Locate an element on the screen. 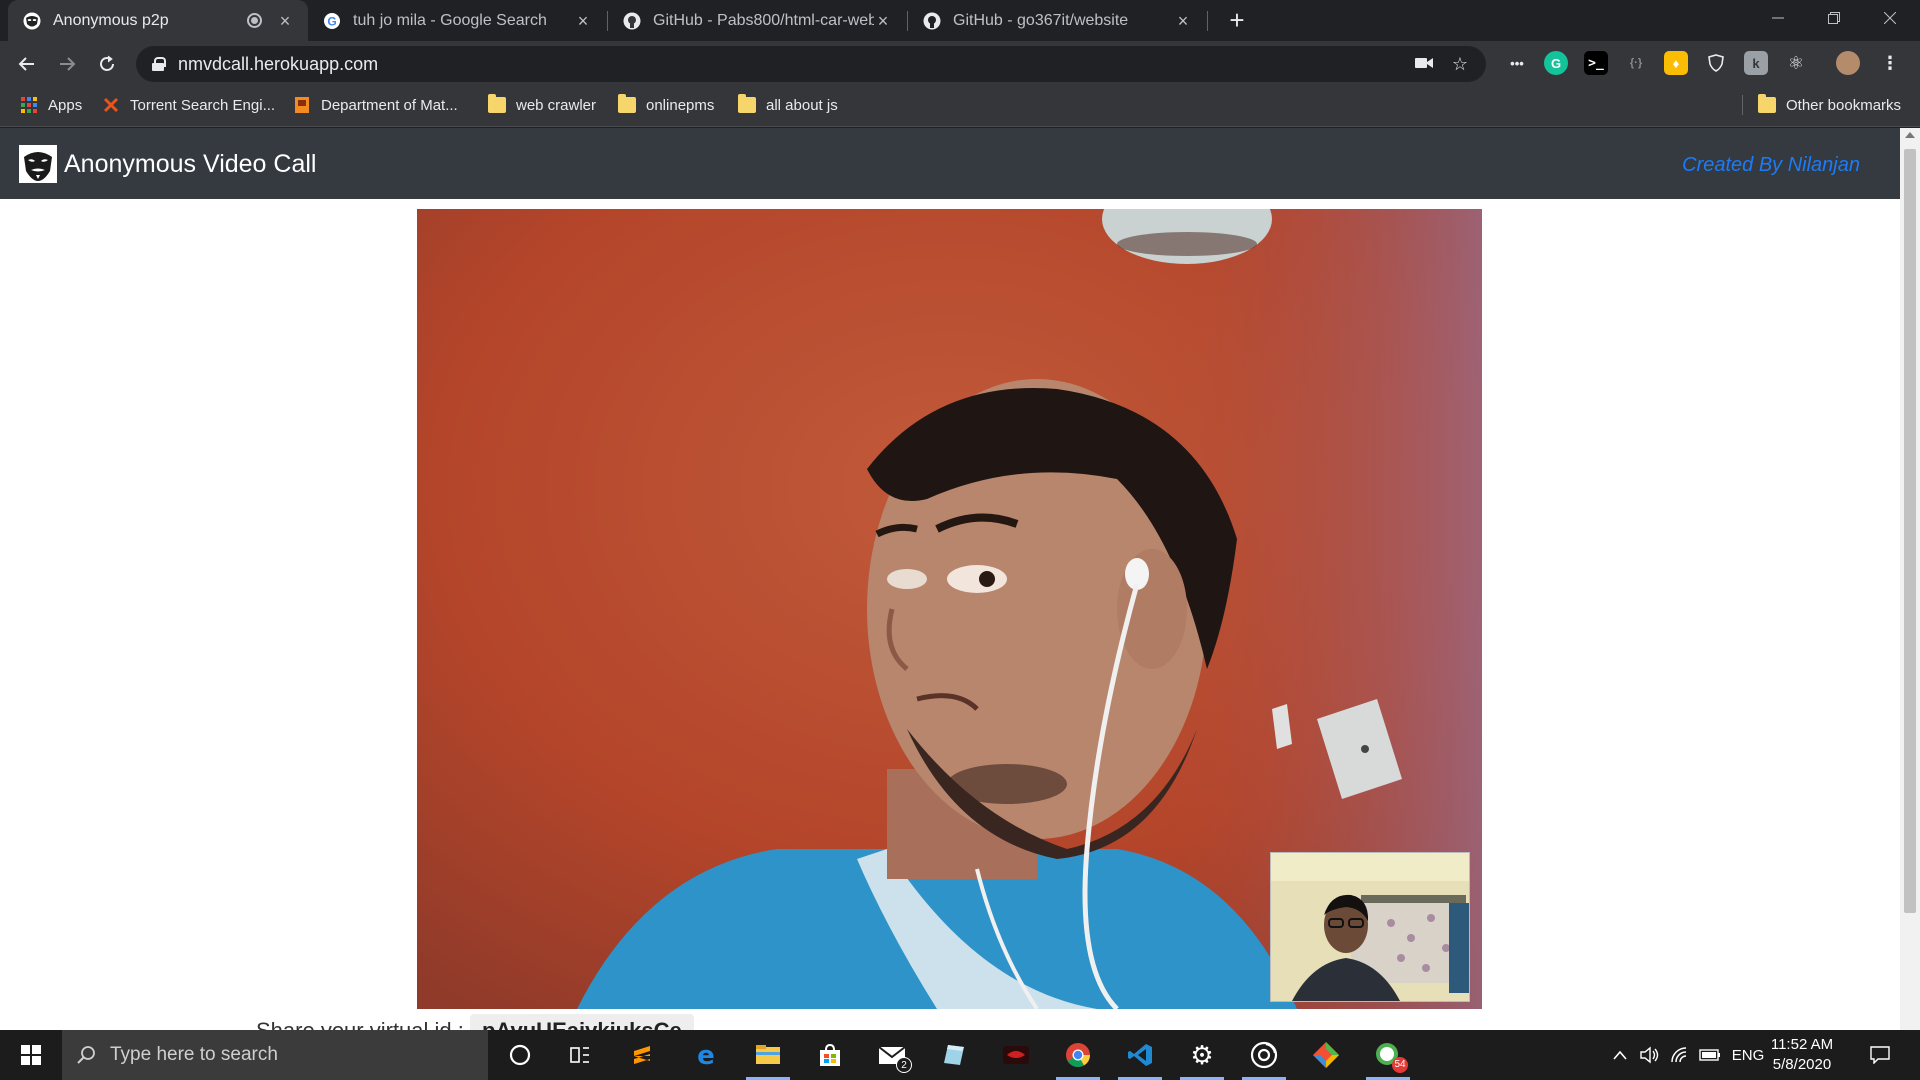  menu-kebab-icon: ⋮ is located at coordinates (1890, 63).